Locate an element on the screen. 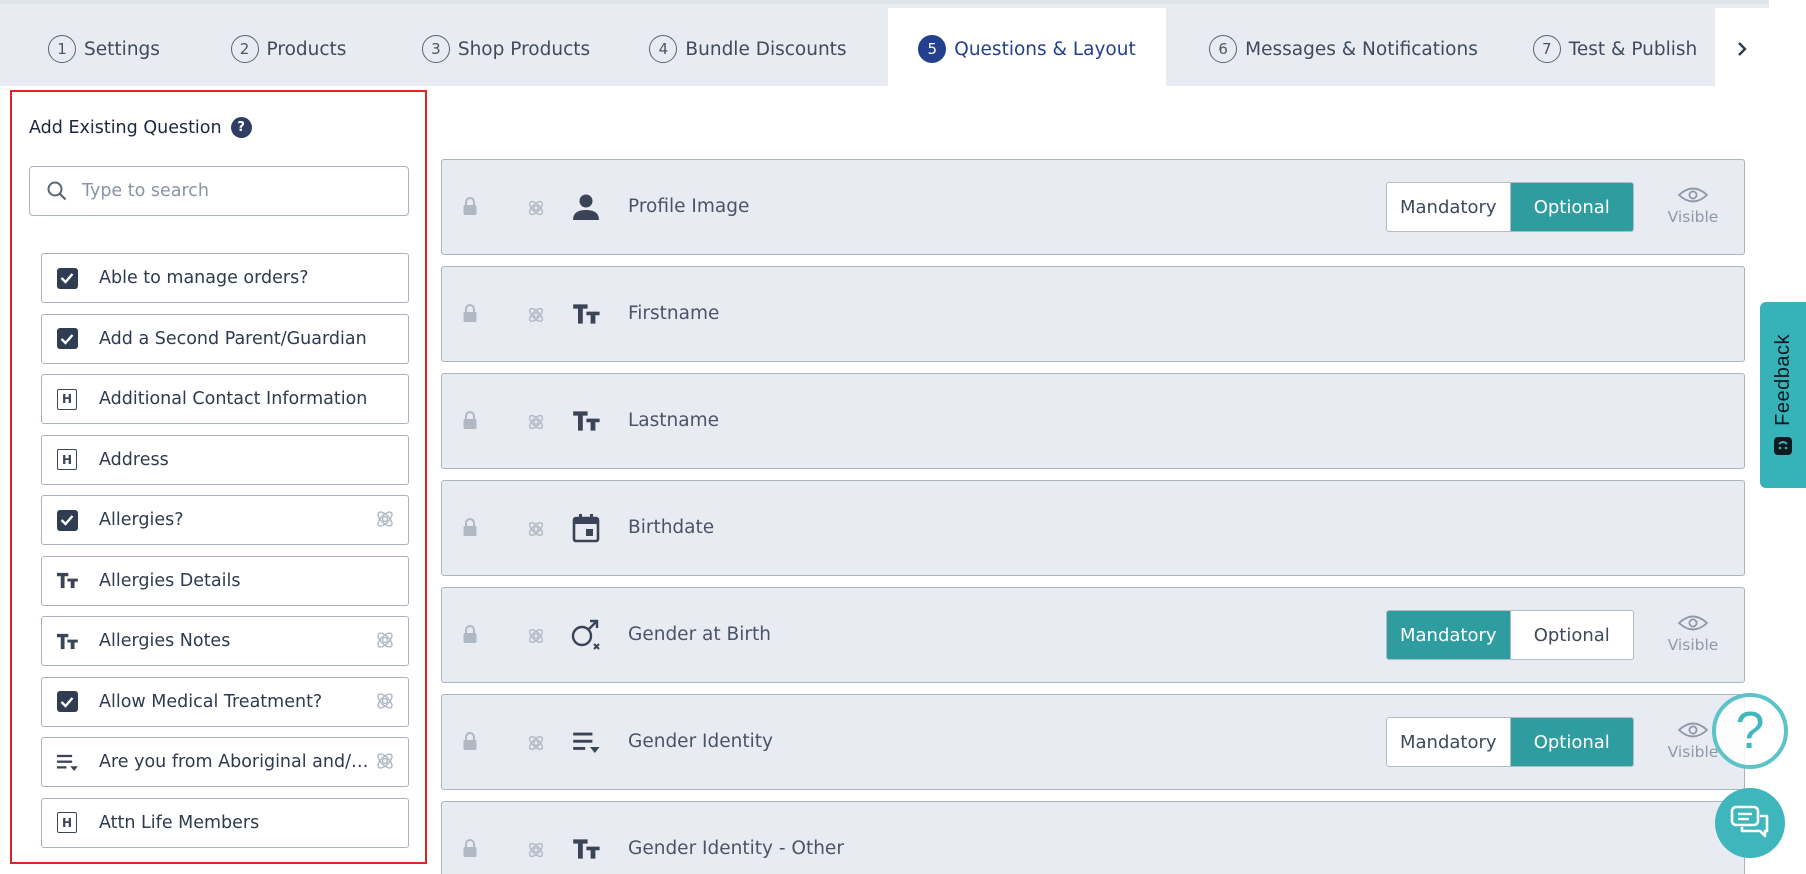  tab-label: Products is located at coordinates (306, 49).